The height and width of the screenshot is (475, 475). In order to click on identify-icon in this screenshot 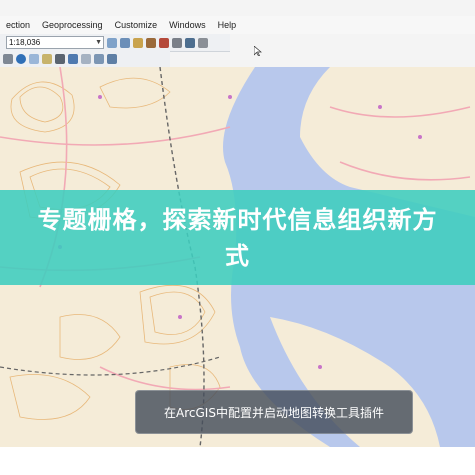, I will do `click(112, 59)`.